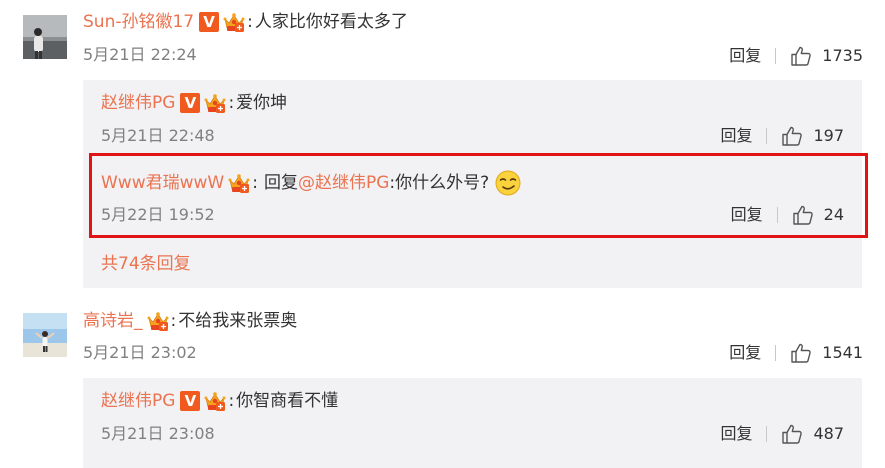 This screenshot has width=885, height=468. I want to click on like-count: 24, so click(833, 214).